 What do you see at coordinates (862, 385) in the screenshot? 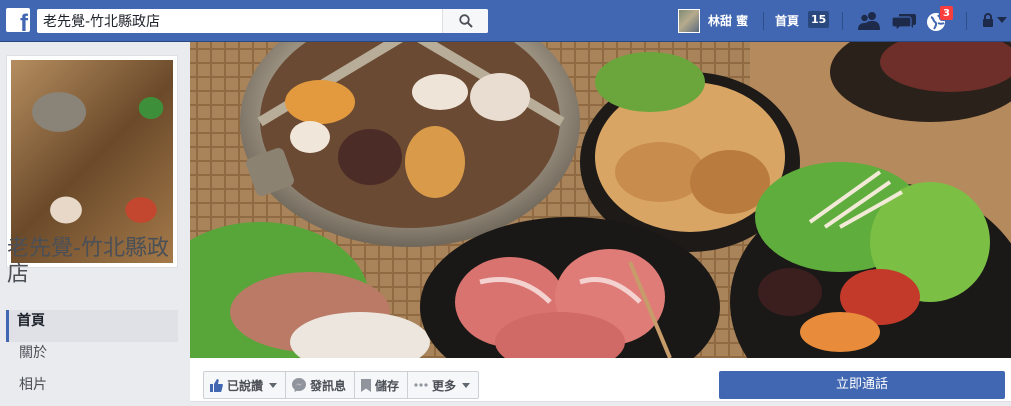
I see `call-now-button: 立即通話` at bounding box center [862, 385].